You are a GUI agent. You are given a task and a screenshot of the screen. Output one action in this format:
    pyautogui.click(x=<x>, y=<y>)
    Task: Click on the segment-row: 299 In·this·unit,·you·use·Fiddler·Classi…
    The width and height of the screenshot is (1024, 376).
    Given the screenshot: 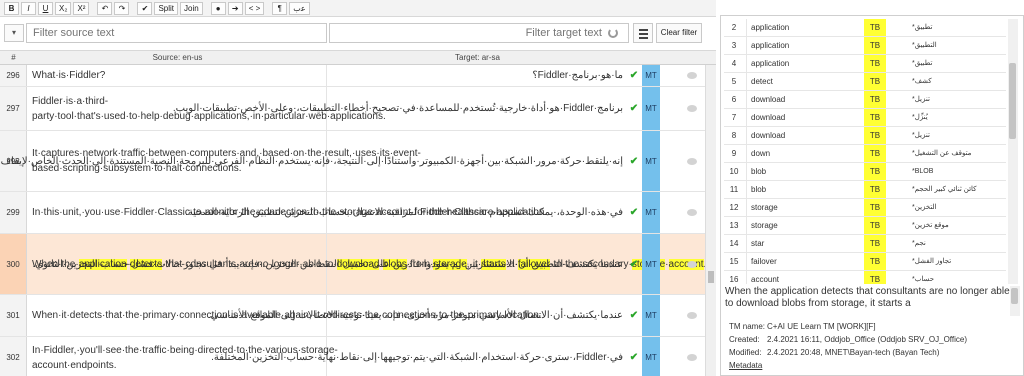 What is the action you would take?
    pyautogui.click(x=358, y=213)
    